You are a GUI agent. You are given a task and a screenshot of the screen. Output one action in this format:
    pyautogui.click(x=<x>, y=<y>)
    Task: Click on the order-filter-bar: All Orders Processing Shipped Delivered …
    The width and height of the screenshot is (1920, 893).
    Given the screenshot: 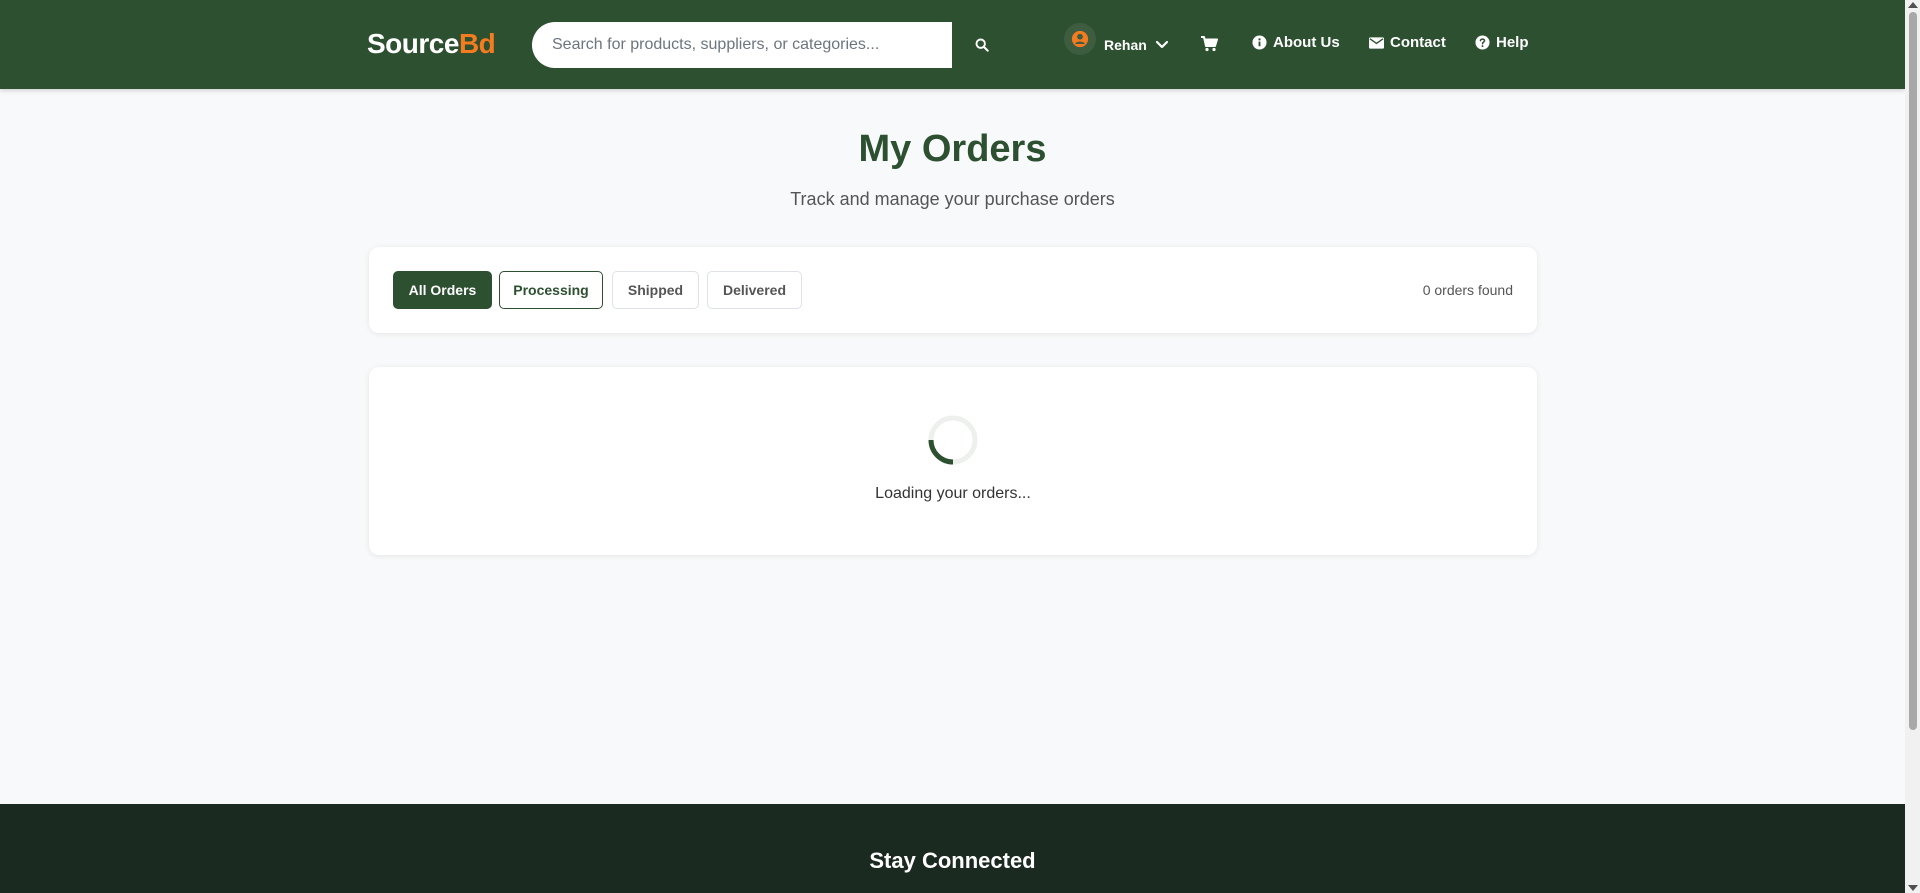 What is the action you would take?
    pyautogui.click(x=953, y=290)
    